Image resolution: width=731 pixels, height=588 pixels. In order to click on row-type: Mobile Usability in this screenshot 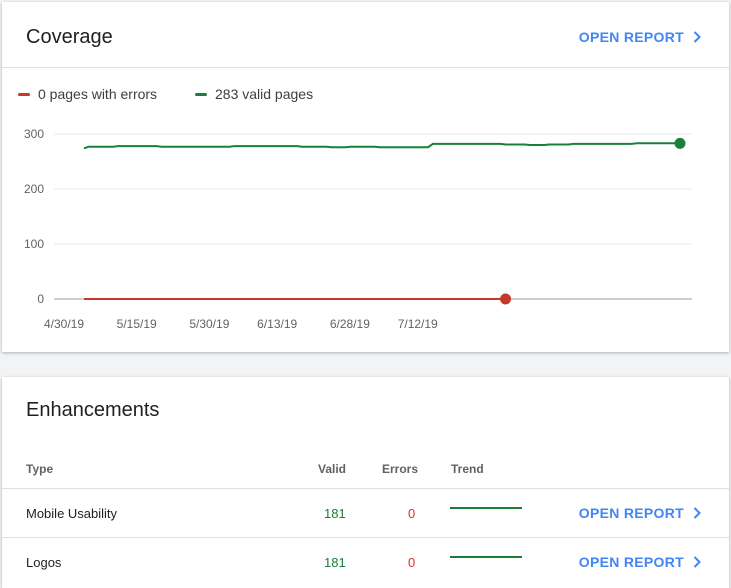, I will do `click(72, 513)`.